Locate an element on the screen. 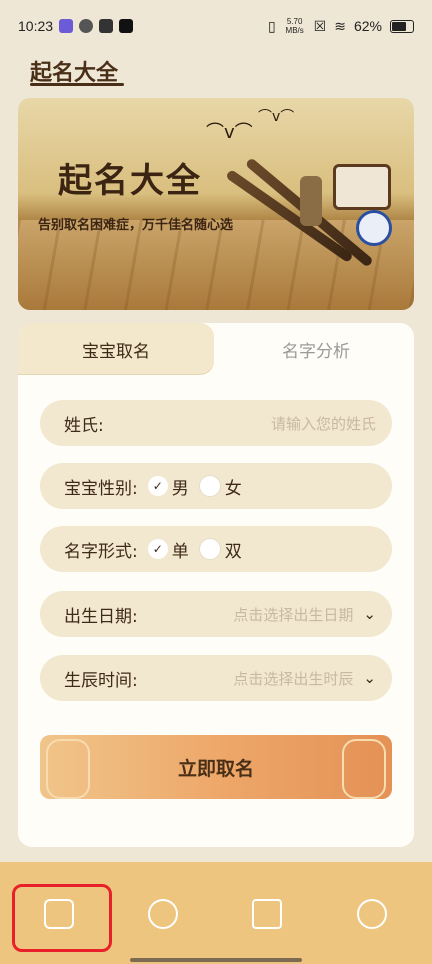  analysis-icon is located at coordinates (163, 914).